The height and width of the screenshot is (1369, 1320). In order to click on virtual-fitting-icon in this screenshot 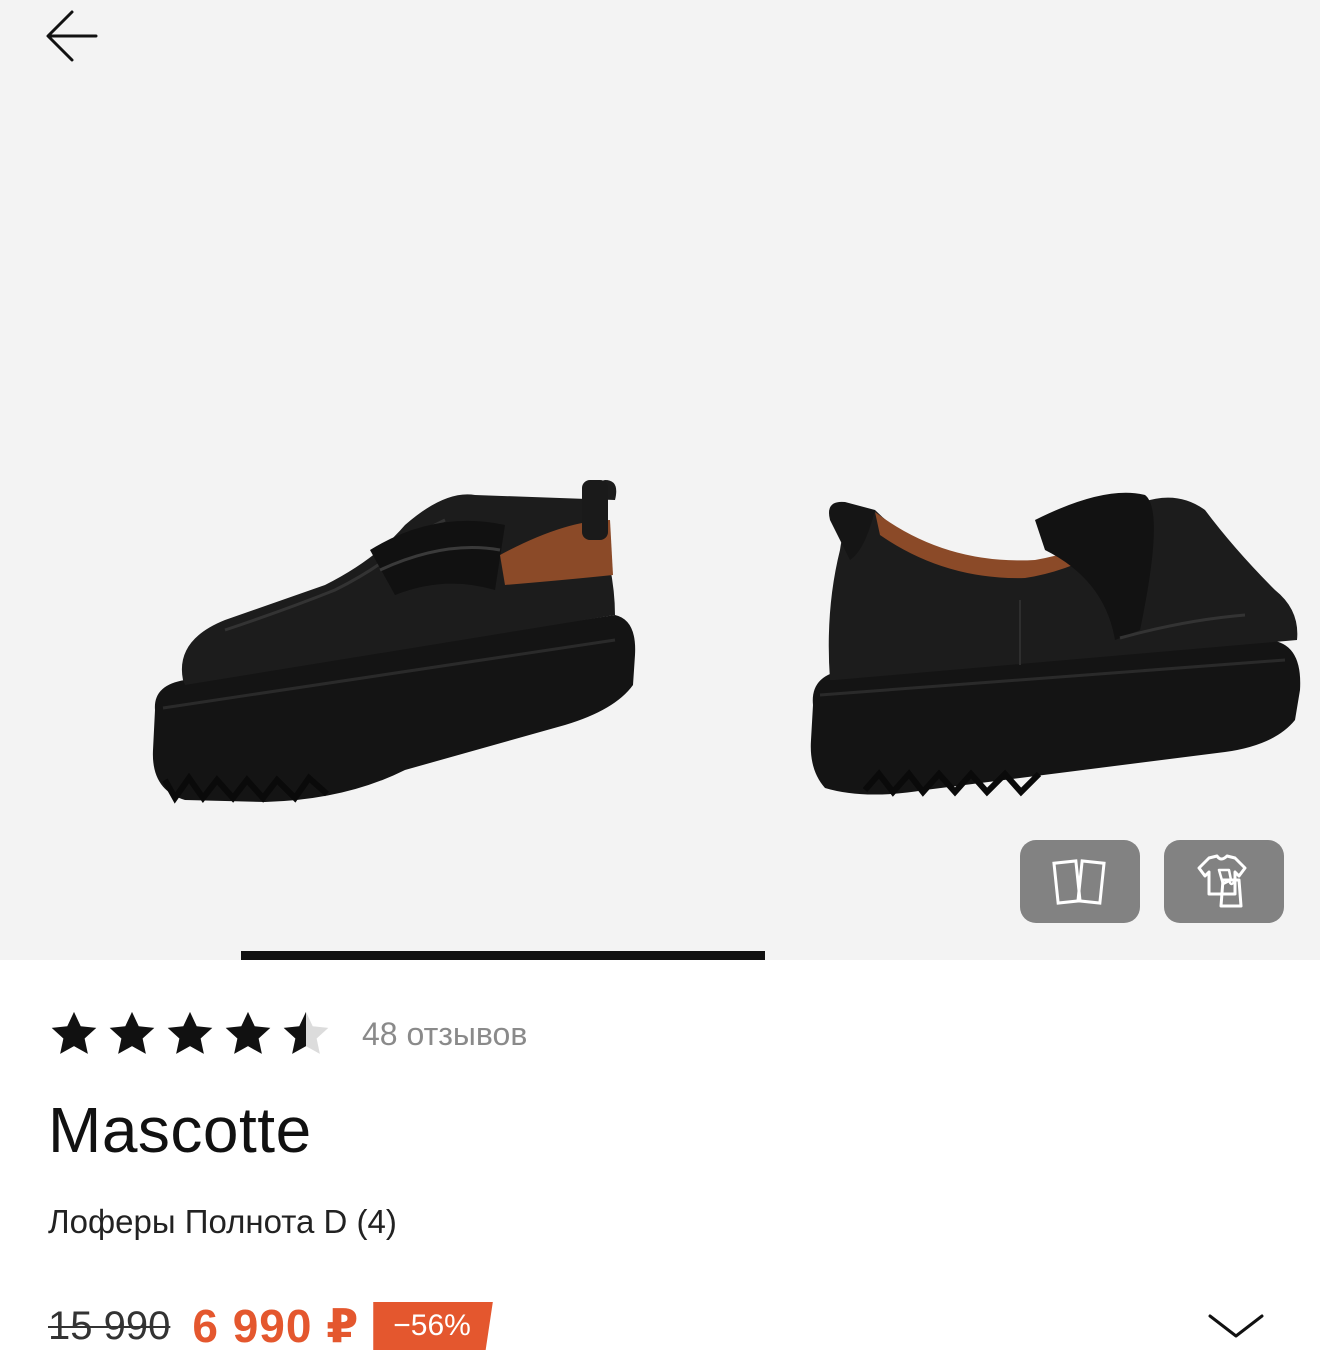, I will do `click(1222, 880)`.